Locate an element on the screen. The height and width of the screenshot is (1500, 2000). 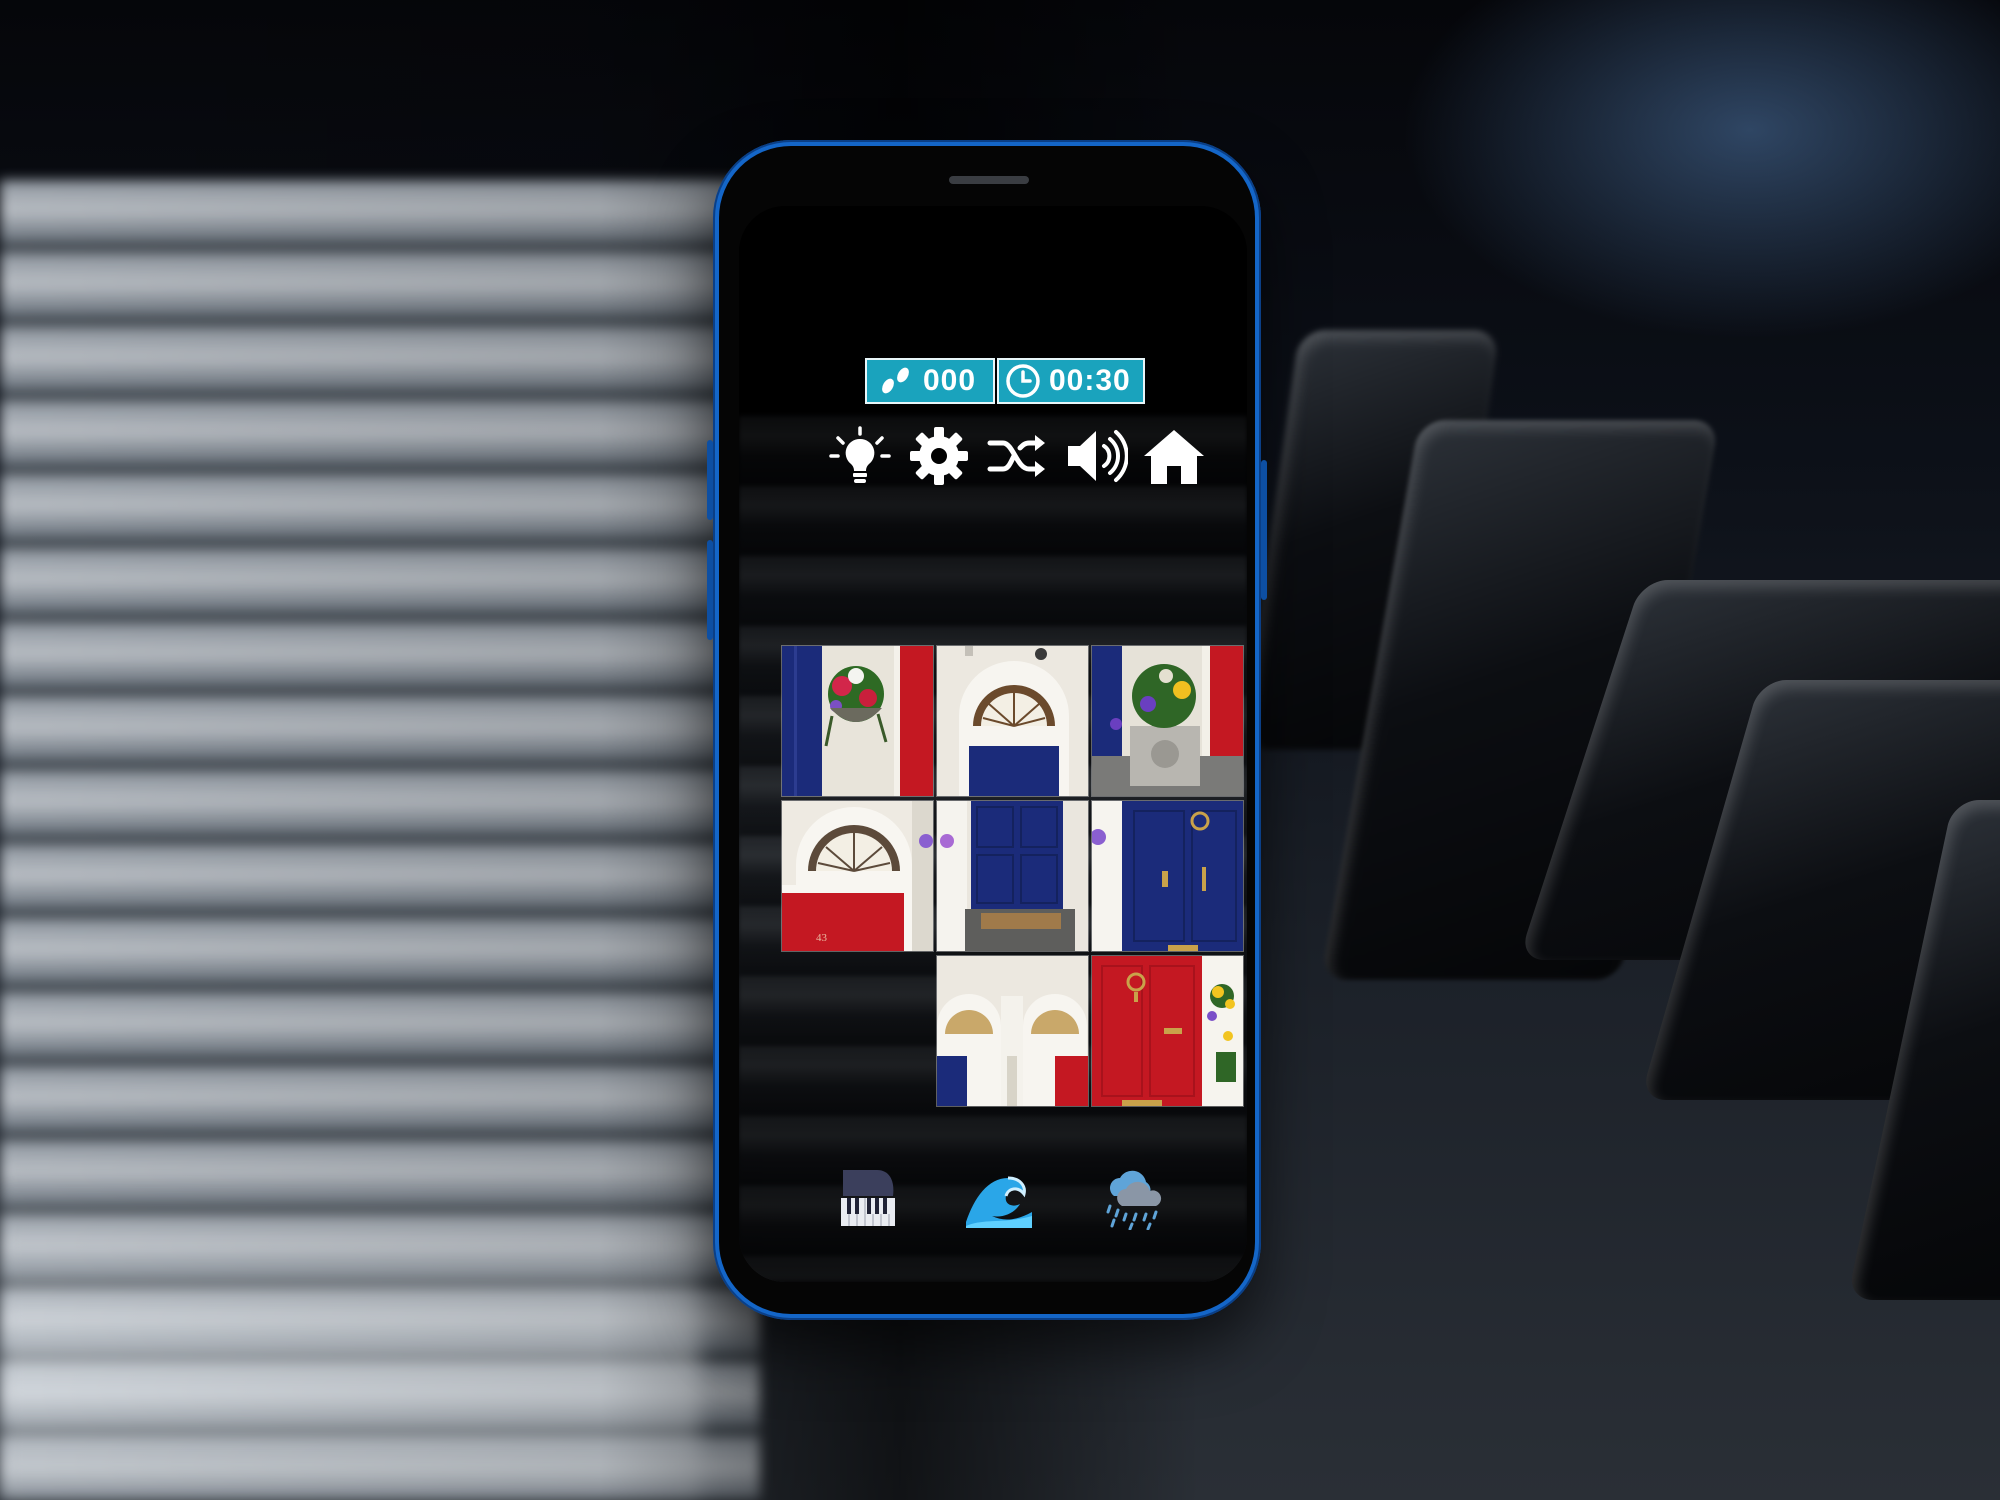
door-number: 43 is located at coordinates (822, 938).